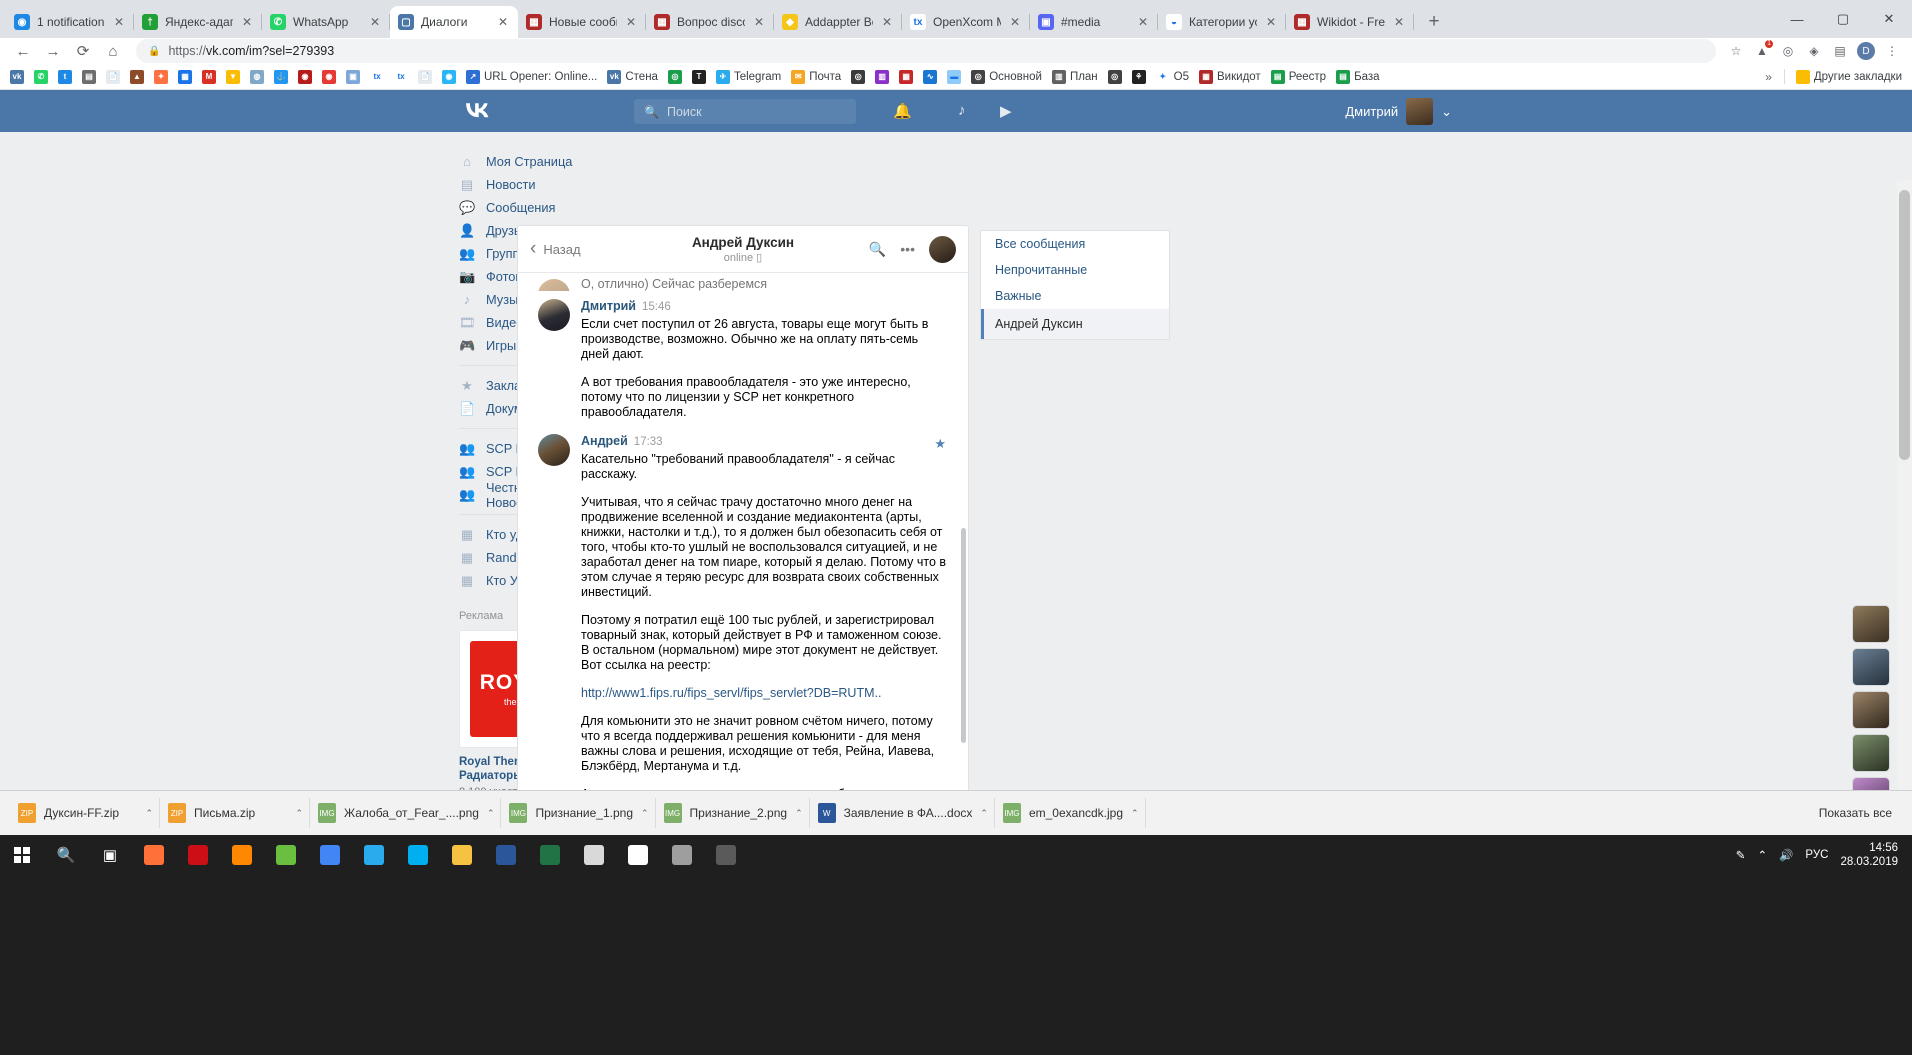 The height and width of the screenshot is (1055, 1912). Describe the element at coordinates (209, 77) in the screenshot. I see `bookmark-item: M` at that location.